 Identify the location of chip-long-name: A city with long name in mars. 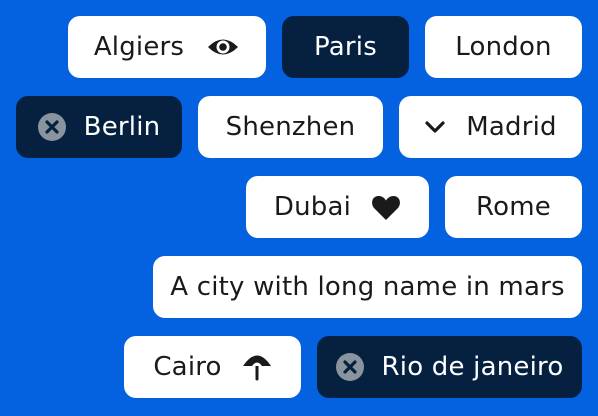
(367, 287).